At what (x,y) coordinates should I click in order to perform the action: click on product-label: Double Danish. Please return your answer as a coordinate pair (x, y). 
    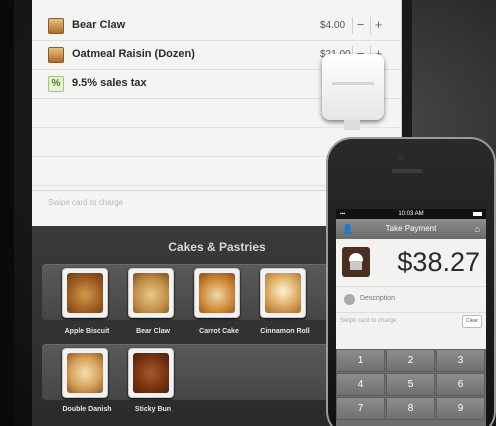
    Looking at the image, I should click on (87, 409).